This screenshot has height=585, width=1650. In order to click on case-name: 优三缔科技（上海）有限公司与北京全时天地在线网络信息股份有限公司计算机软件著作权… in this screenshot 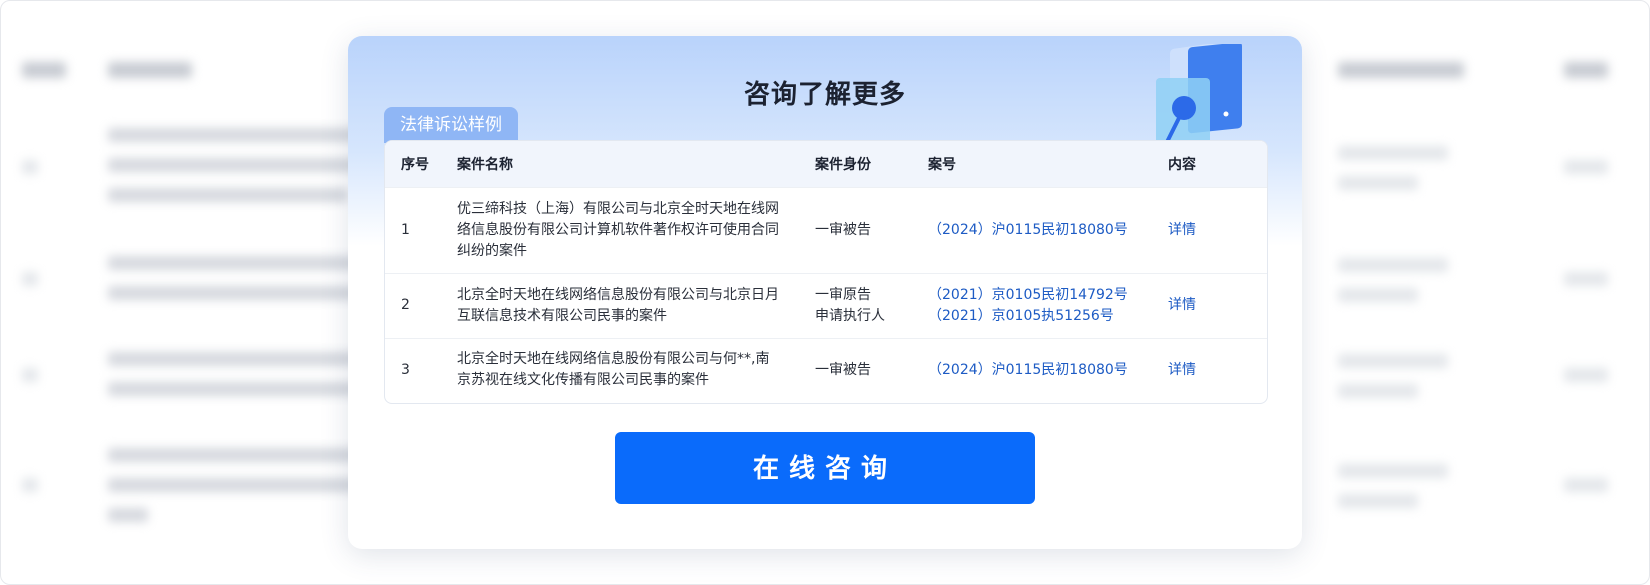, I will do `click(618, 229)`.